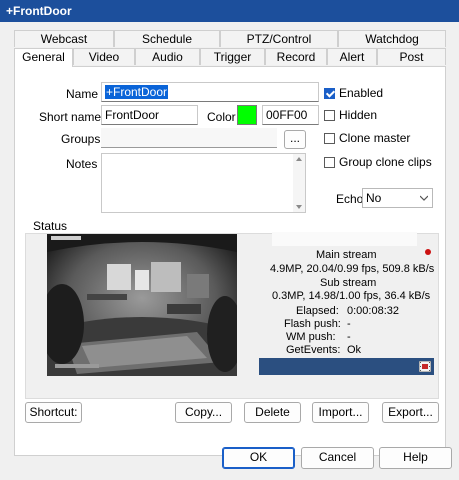 The width and height of the screenshot is (459, 480). Describe the element at coordinates (411, 56) in the screenshot. I see `tab-post: Post` at that location.